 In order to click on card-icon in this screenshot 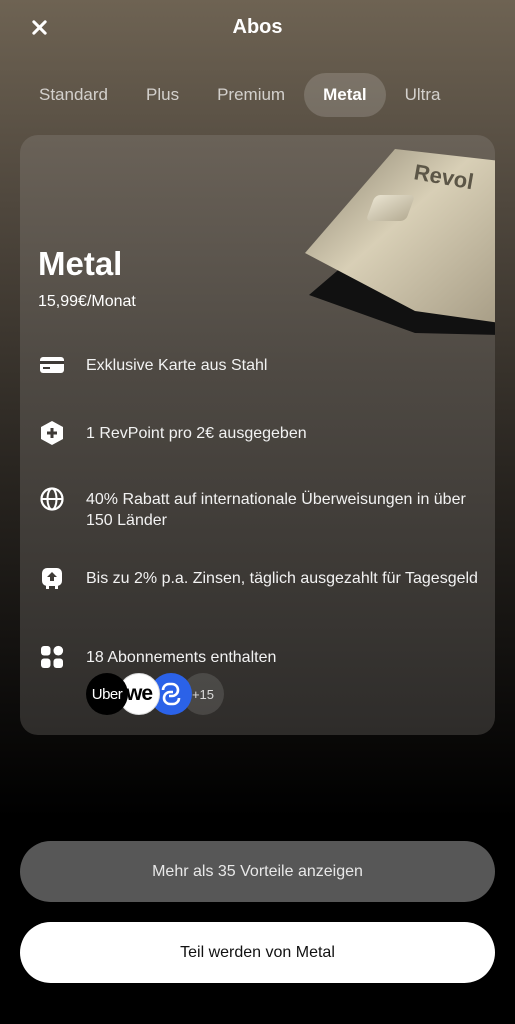, I will do `click(52, 365)`.